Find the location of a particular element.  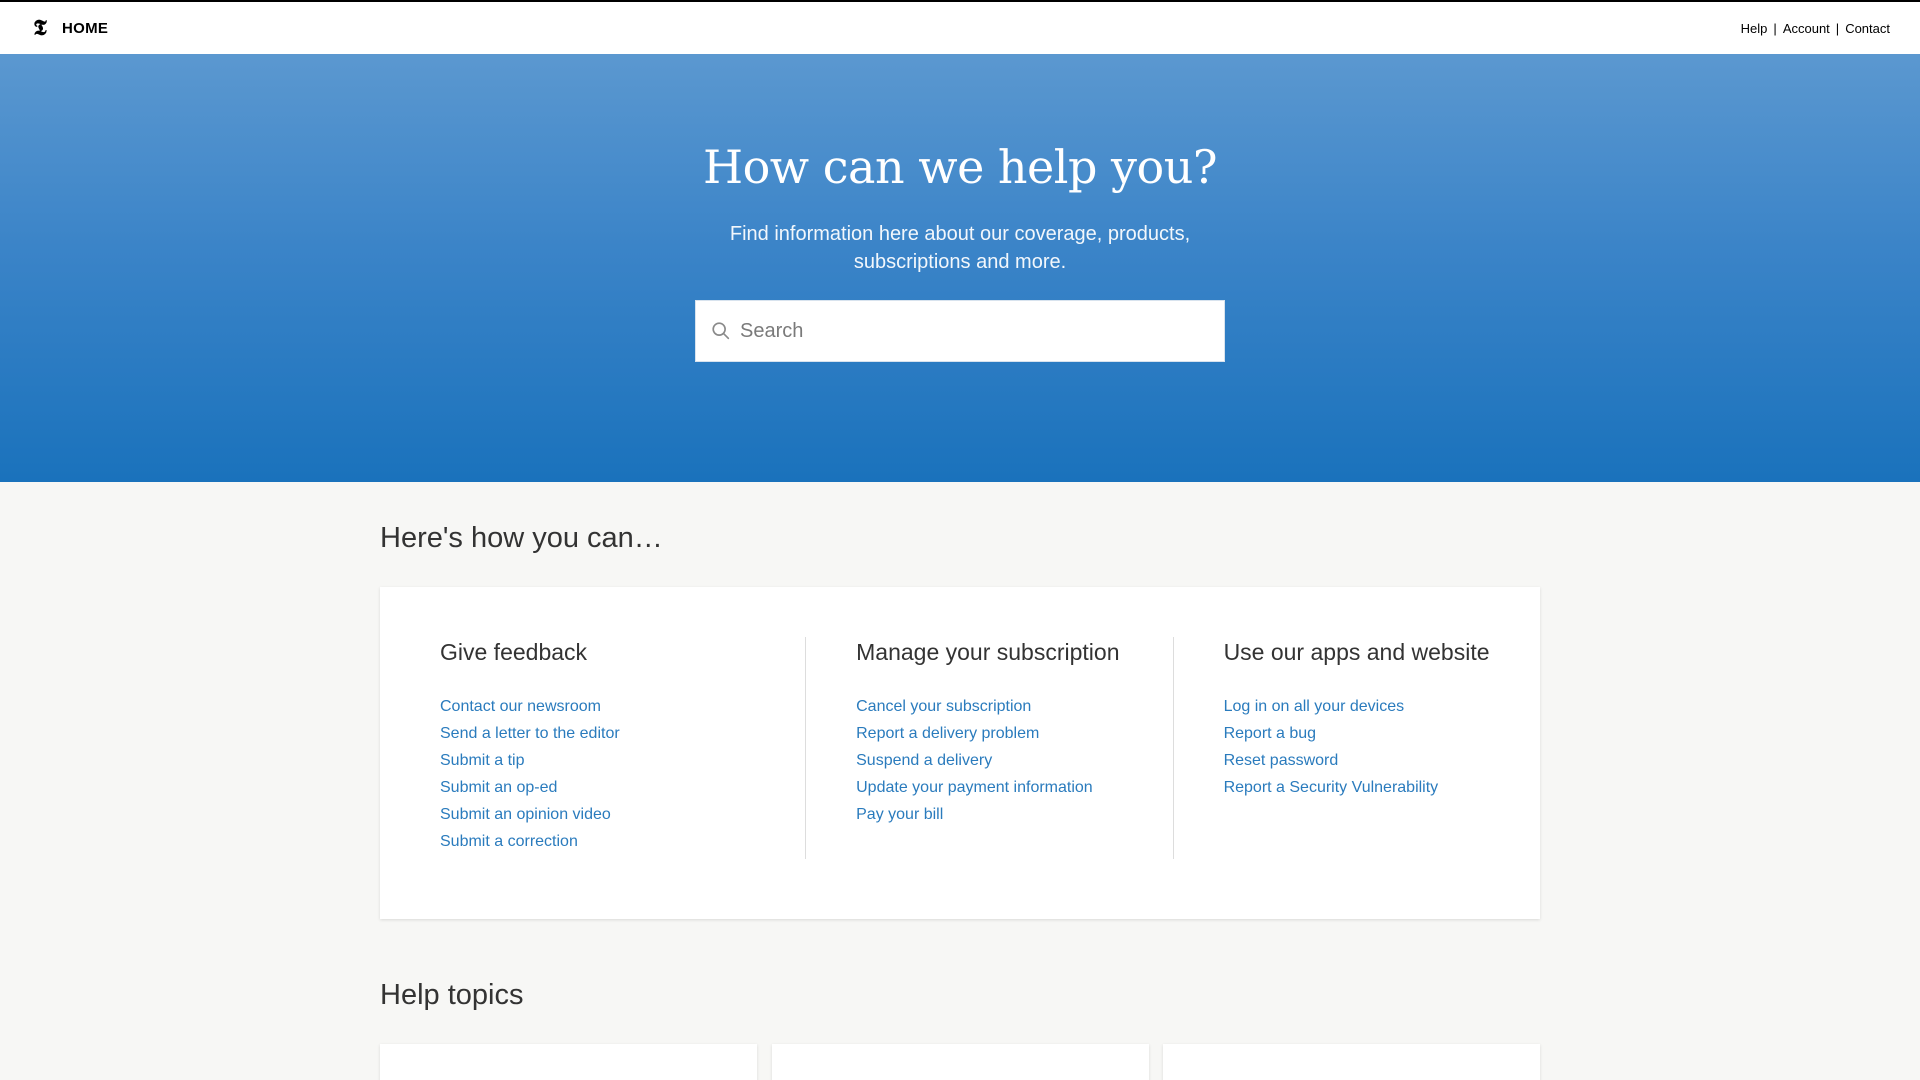

link-letter-editor: Send a letter to the editor is located at coordinates (530, 733).